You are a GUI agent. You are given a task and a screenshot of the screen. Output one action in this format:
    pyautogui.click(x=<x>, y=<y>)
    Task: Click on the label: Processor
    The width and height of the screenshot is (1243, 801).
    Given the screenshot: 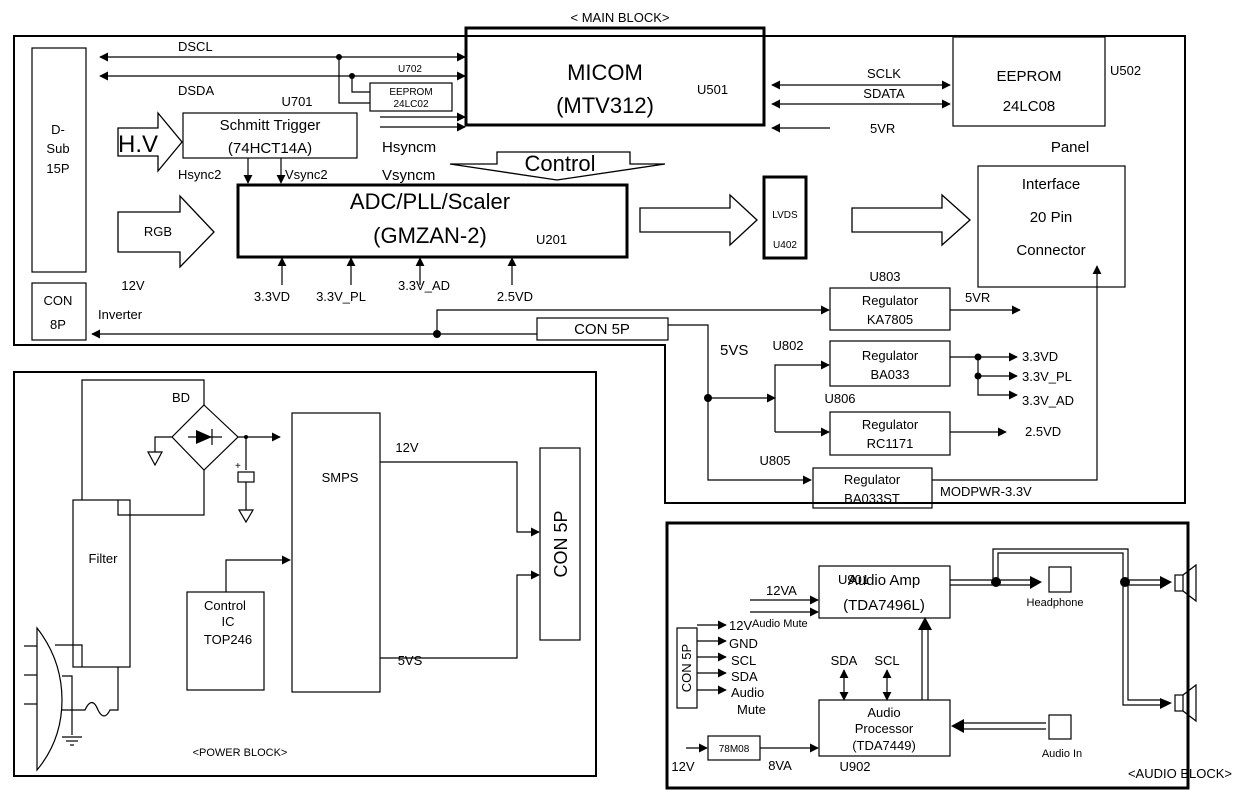 What is the action you would take?
    pyautogui.click(x=884, y=728)
    